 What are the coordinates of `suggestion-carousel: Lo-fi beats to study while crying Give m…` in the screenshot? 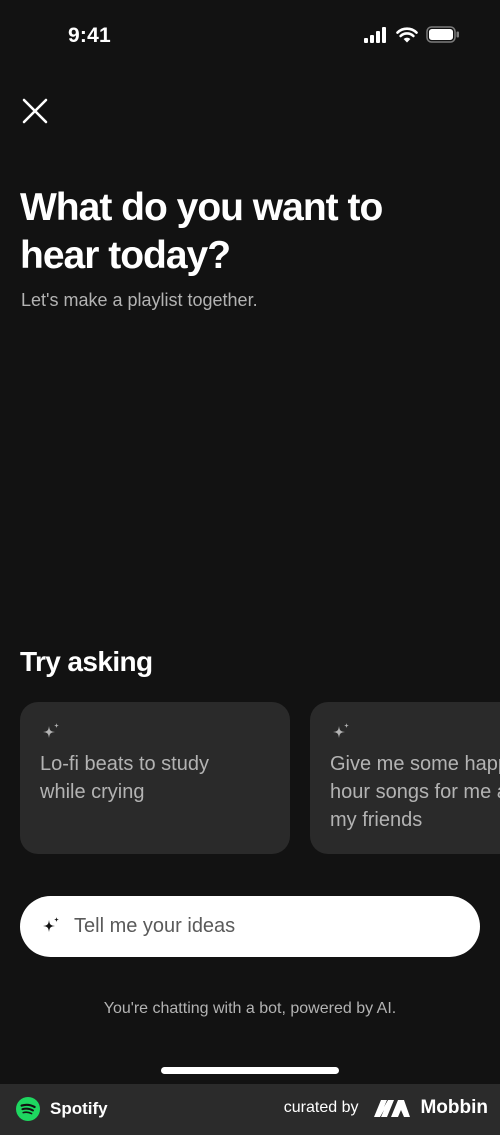 It's located at (260, 779).